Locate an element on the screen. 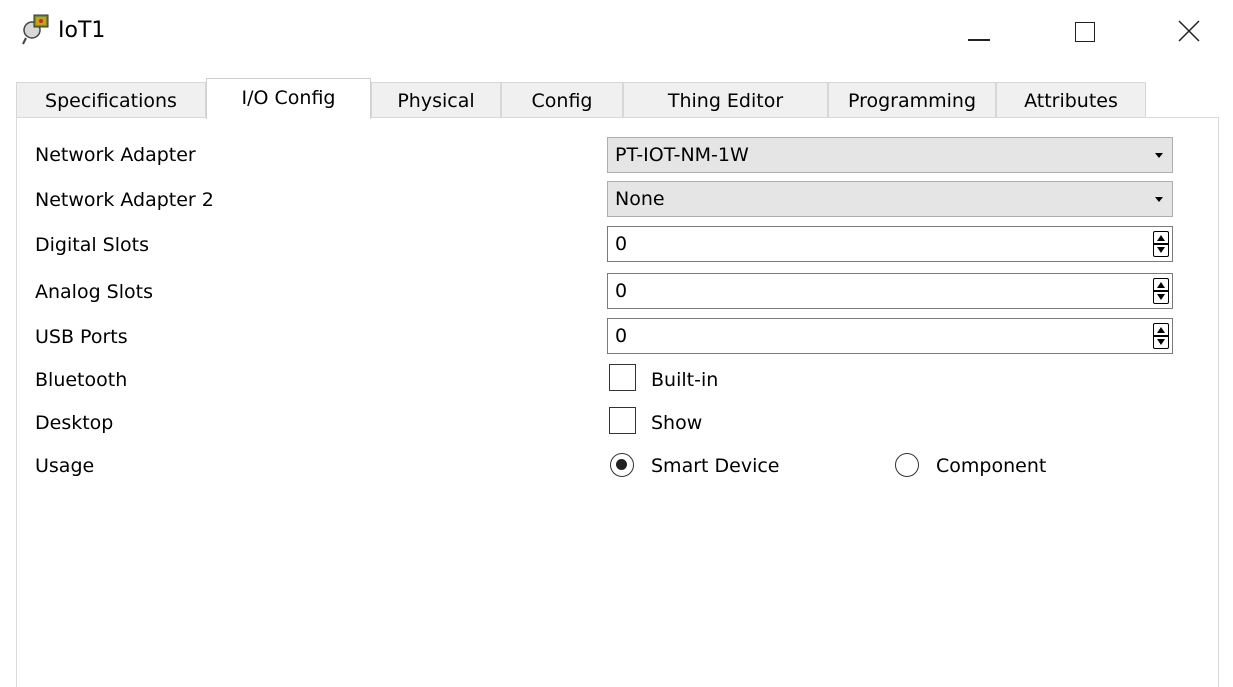 The width and height of the screenshot is (1233, 687). usage-component-radio is located at coordinates (907, 465).